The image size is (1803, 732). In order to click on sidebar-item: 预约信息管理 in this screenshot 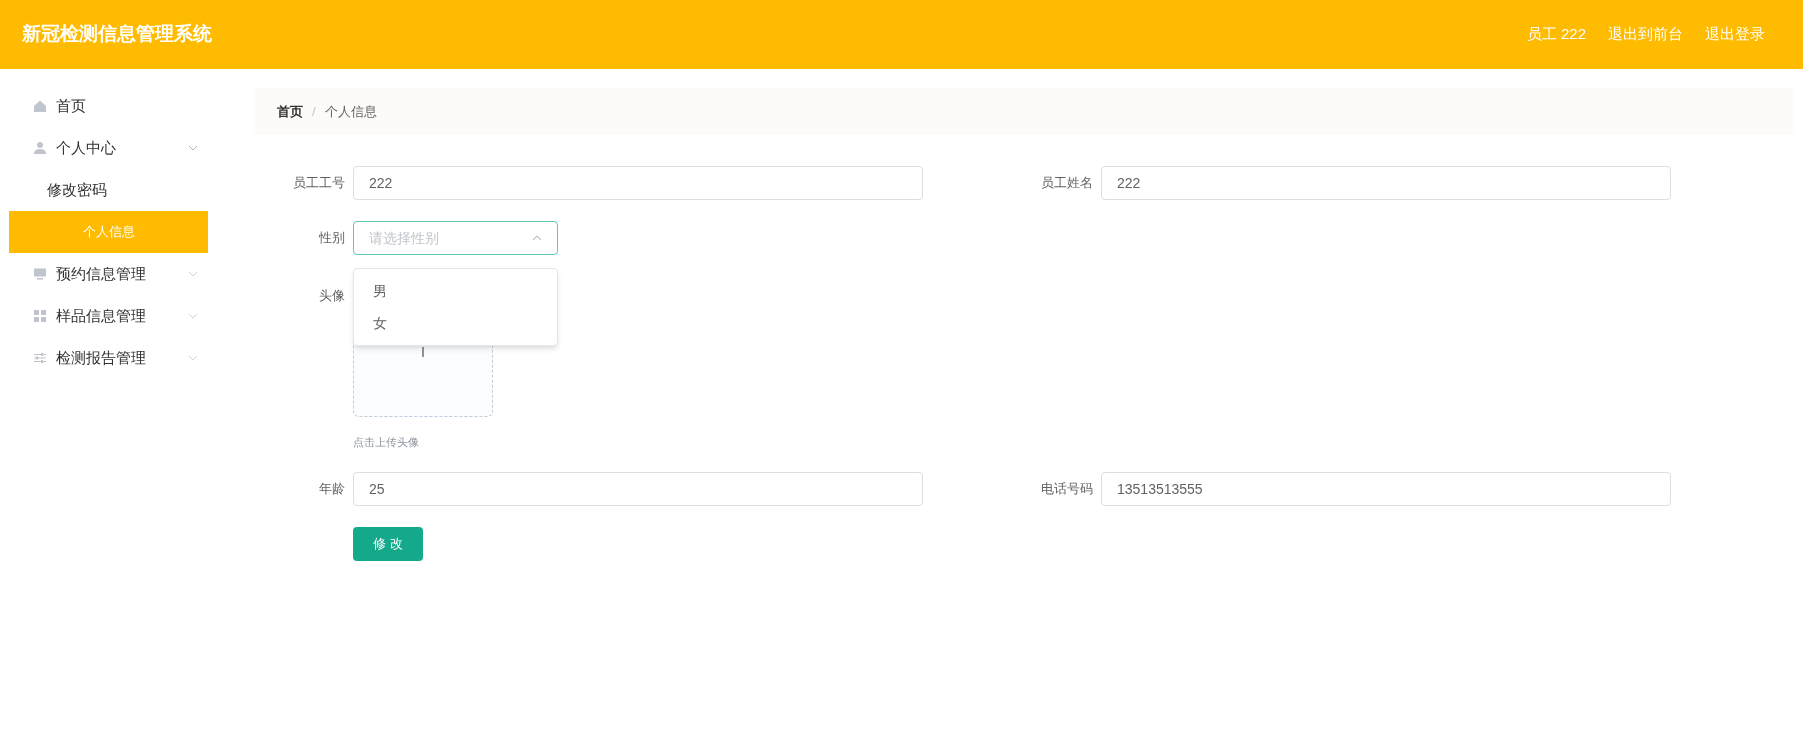, I will do `click(104, 274)`.